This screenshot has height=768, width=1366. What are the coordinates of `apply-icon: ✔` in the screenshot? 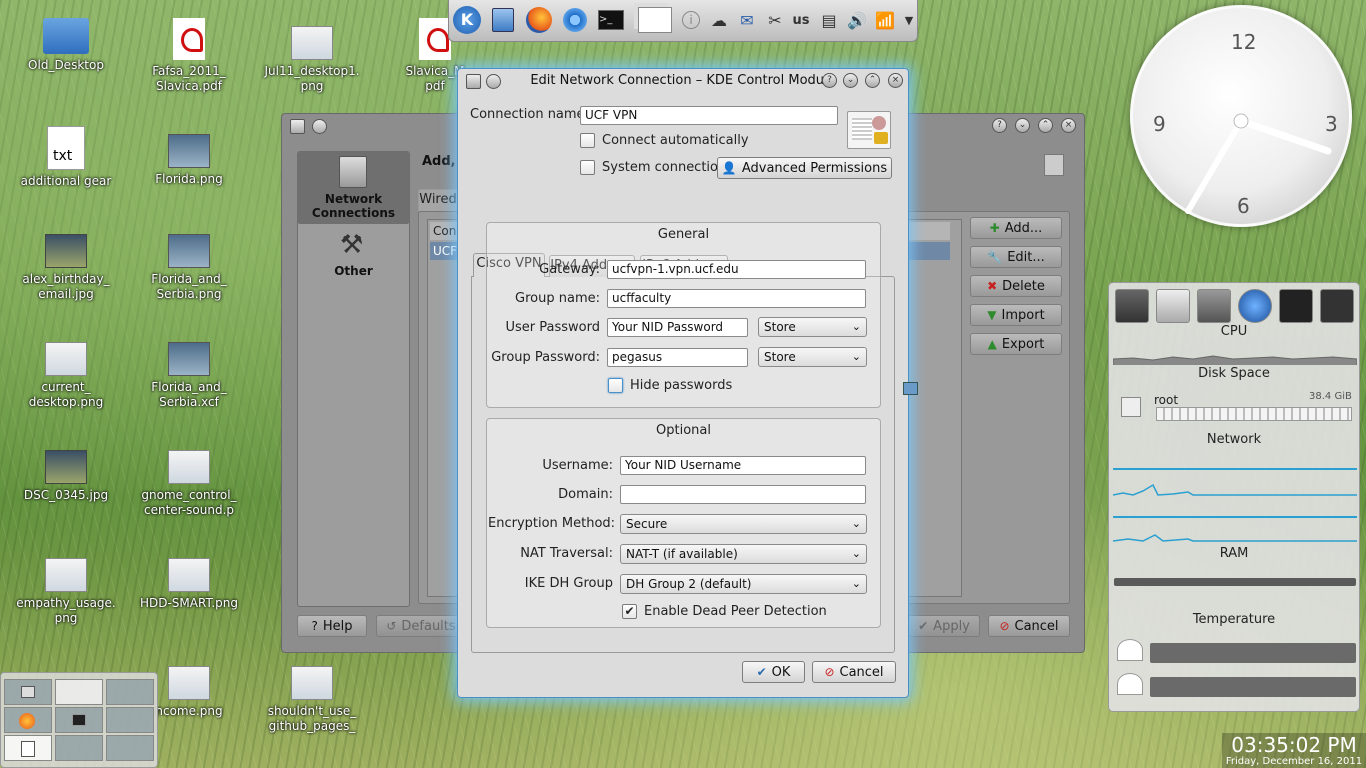 It's located at (923, 626).